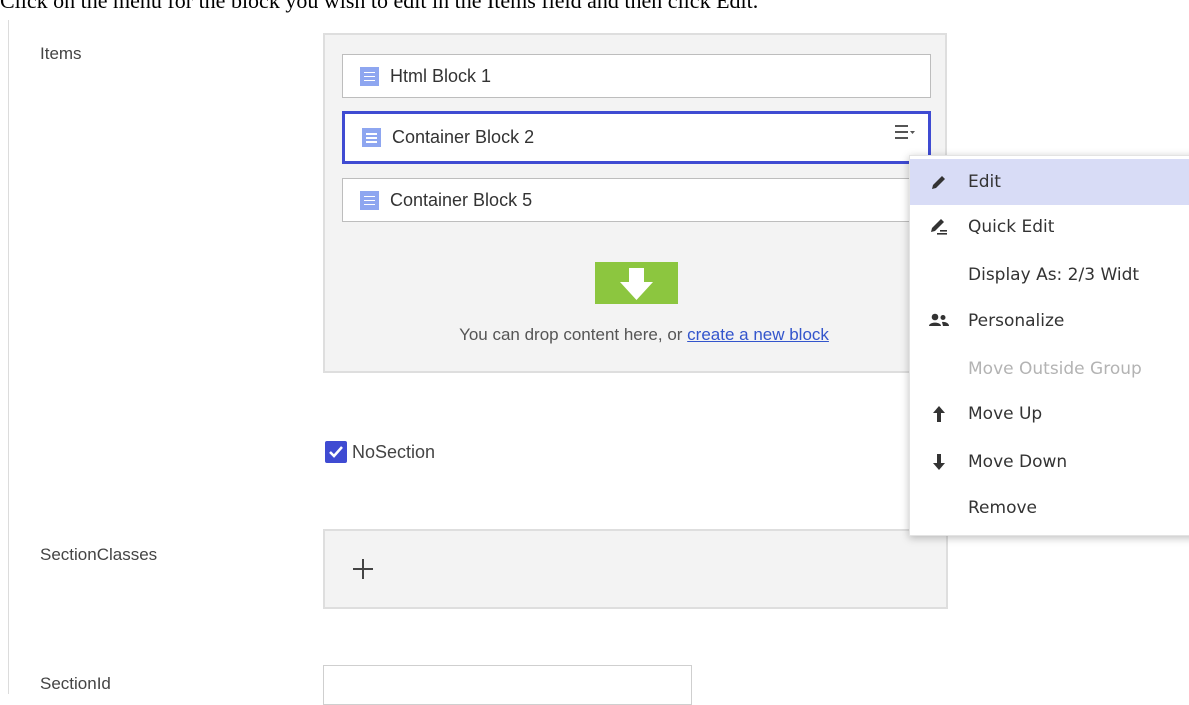  I want to click on pencil-icon, so click(939, 182).